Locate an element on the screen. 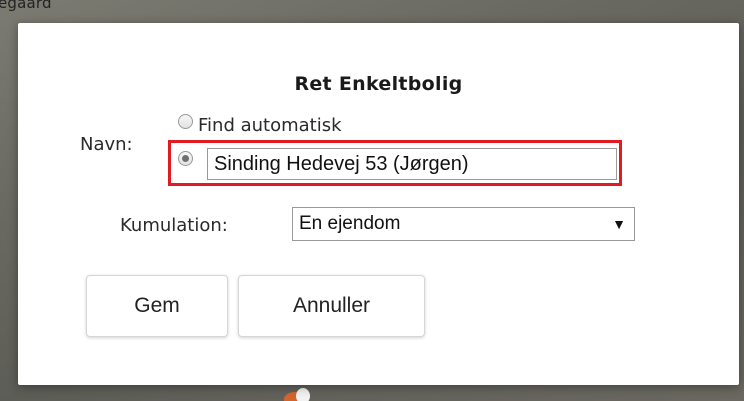  map-place-label: egaard is located at coordinates (26, 6).